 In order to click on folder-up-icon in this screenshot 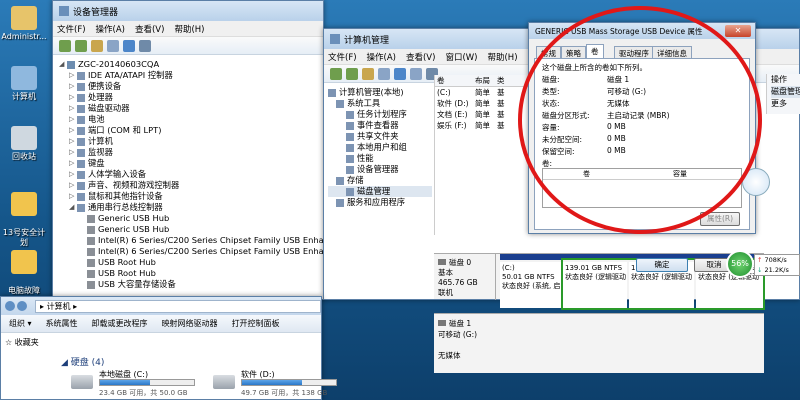, I will do `click(368, 73)`.